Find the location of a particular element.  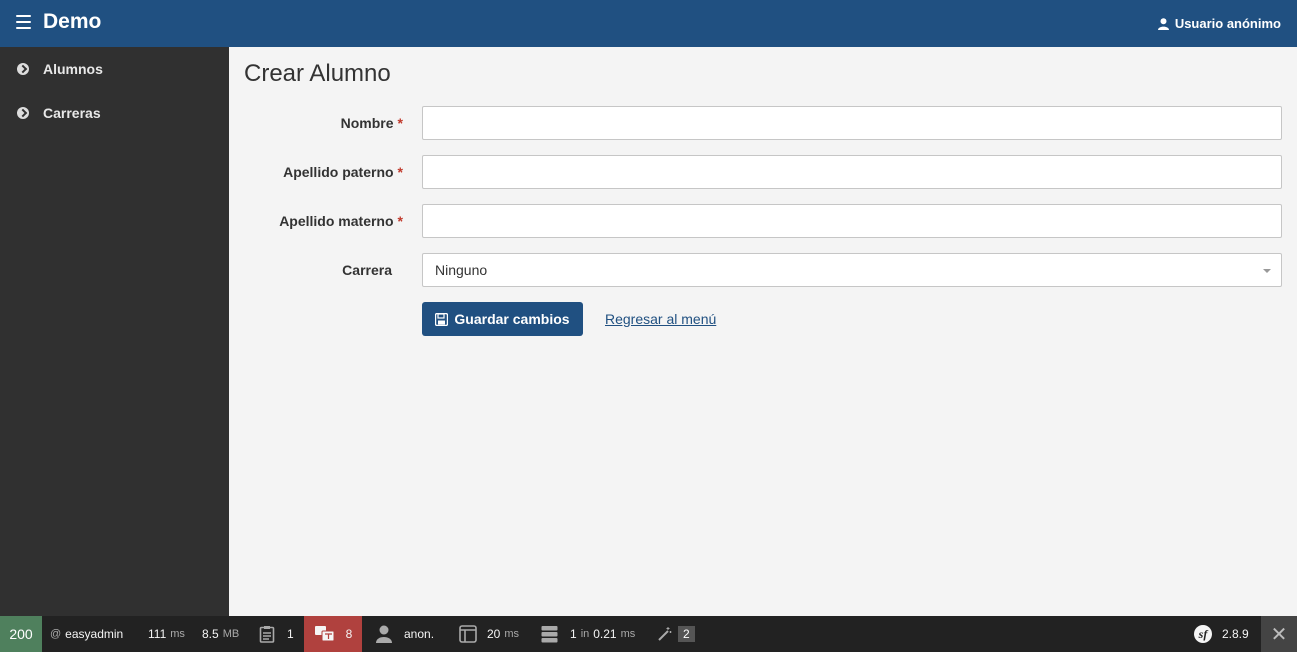

symfony-logo-icon: sf is located at coordinates (1203, 634).